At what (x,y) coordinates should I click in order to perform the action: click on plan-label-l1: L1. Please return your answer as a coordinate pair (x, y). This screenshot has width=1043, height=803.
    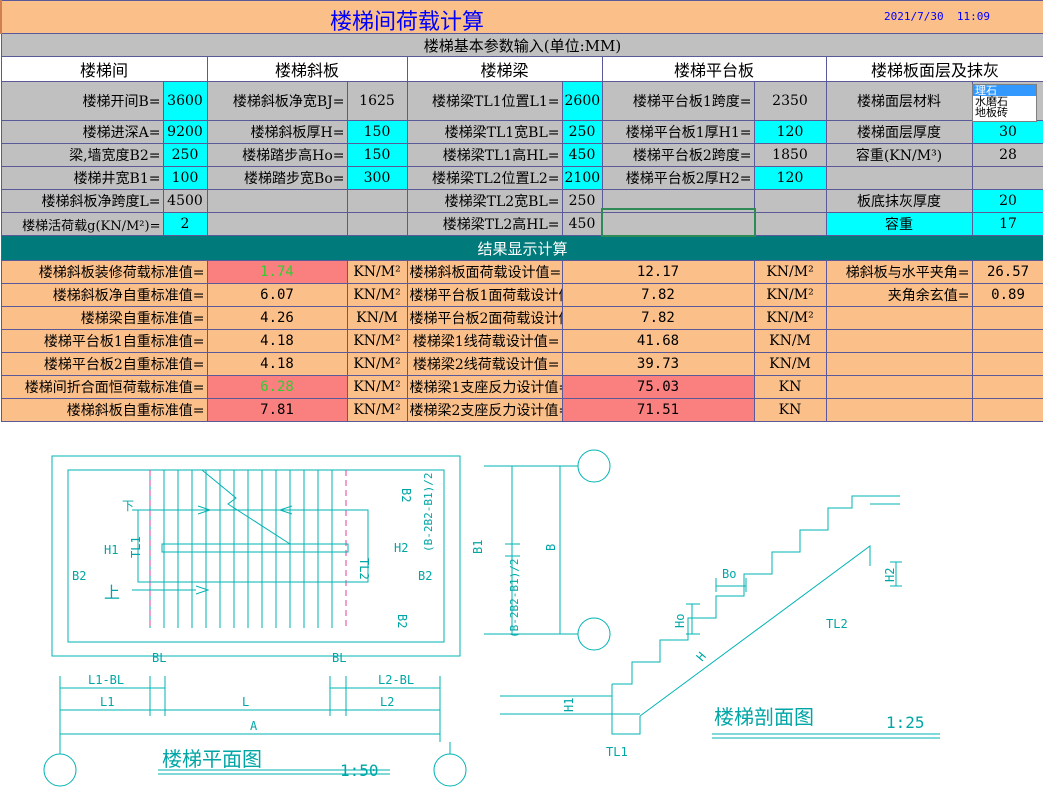
    Looking at the image, I should click on (107, 702).